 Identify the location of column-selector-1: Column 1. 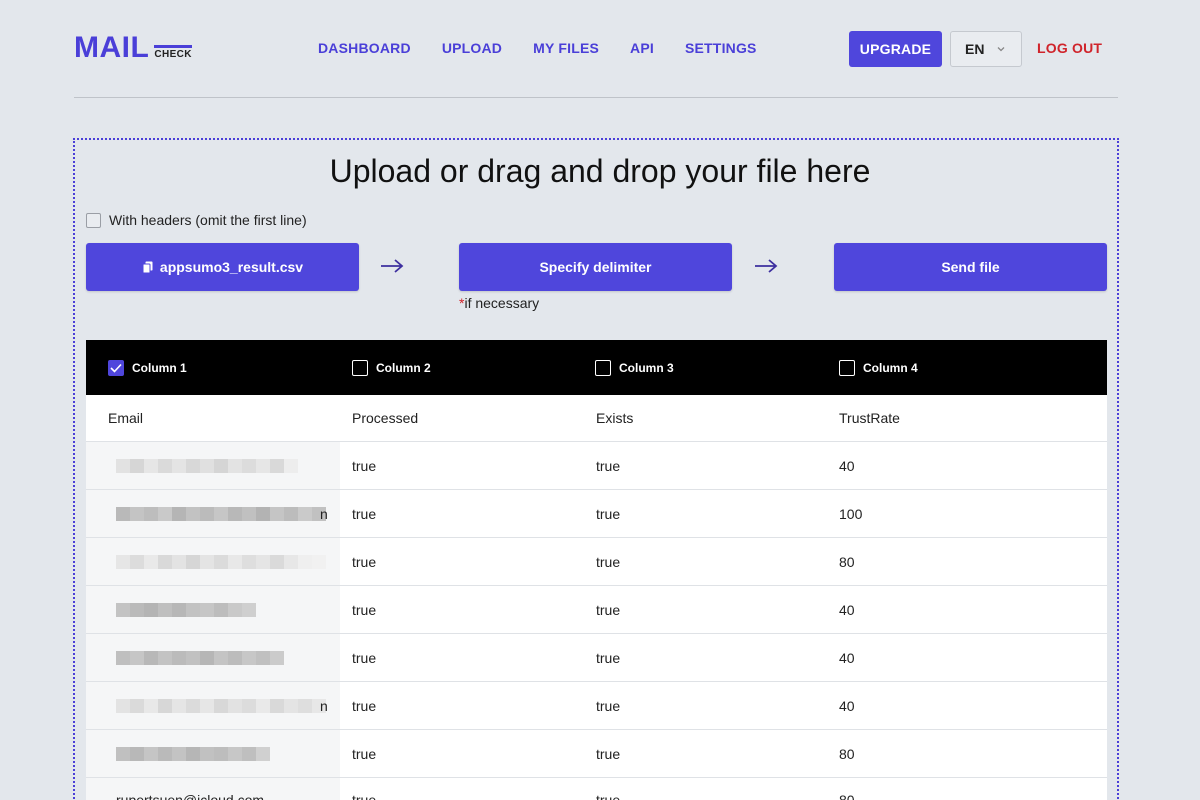
(147, 368).